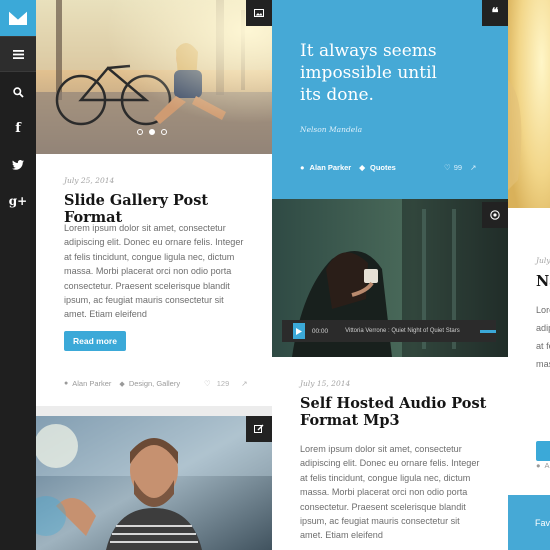 The image size is (550, 550). I want to click on like-count: 99, so click(458, 167).